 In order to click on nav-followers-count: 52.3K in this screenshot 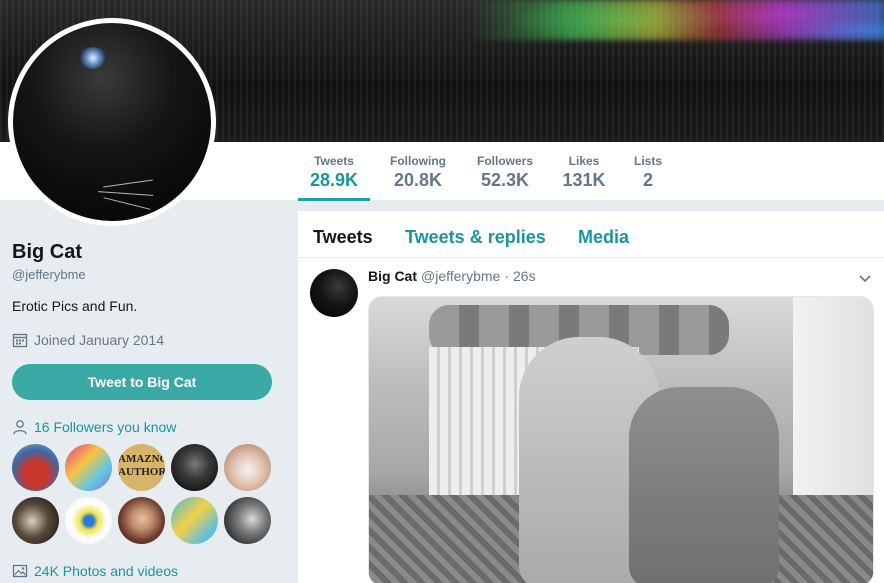, I will do `click(505, 180)`.